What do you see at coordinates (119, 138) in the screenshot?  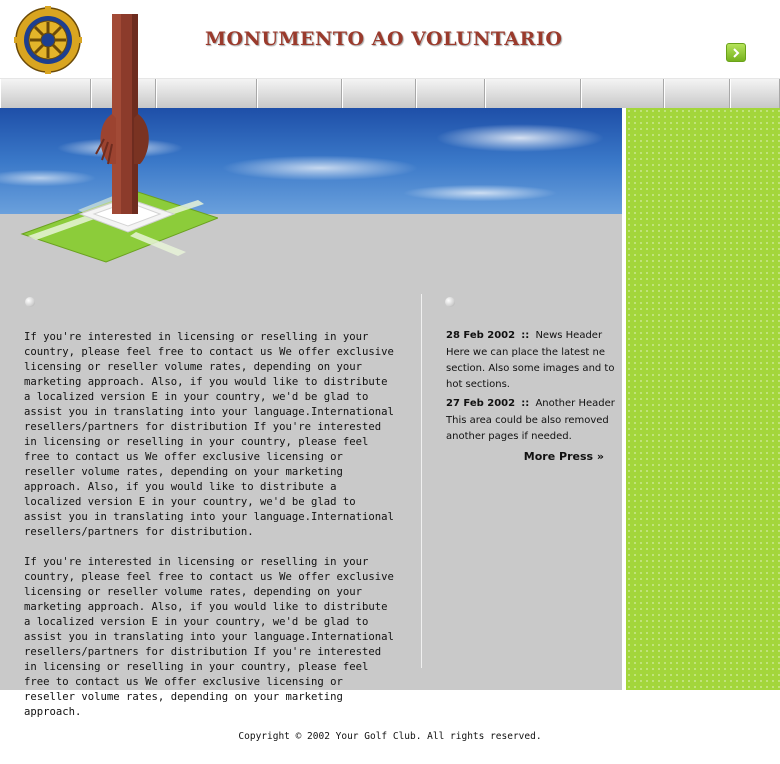 I see `monument-image` at bounding box center [119, 138].